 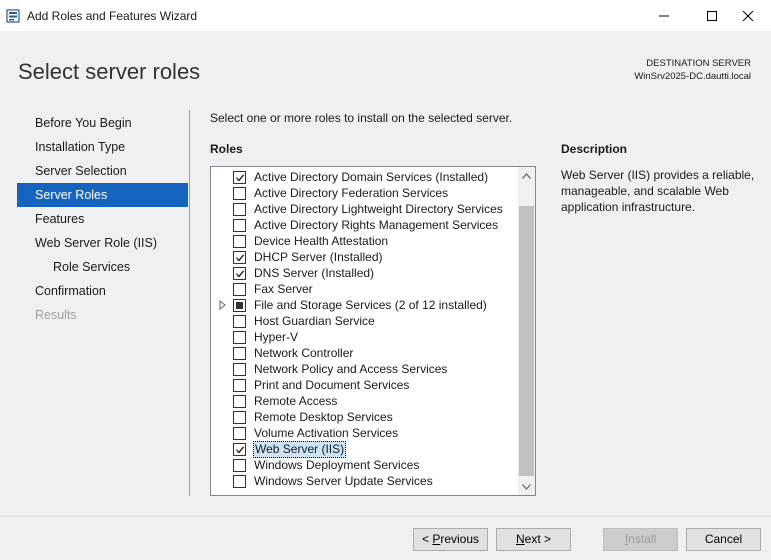 What do you see at coordinates (526, 175) in the screenshot?
I see `scroll-up-button` at bounding box center [526, 175].